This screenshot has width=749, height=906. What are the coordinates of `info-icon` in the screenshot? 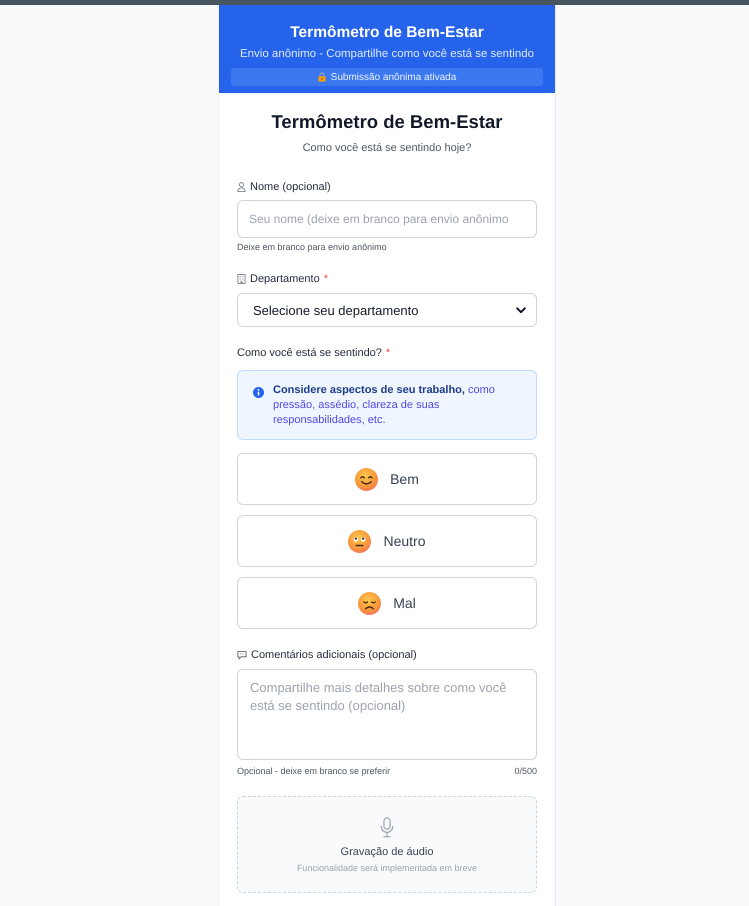 It's located at (258, 392).